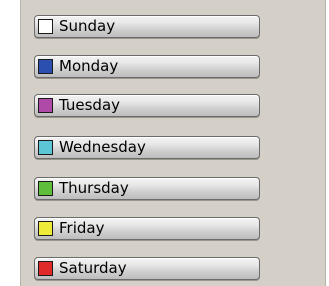  Describe the element at coordinates (87, 26) in the screenshot. I see `day-label-sunday: Sunday` at that location.